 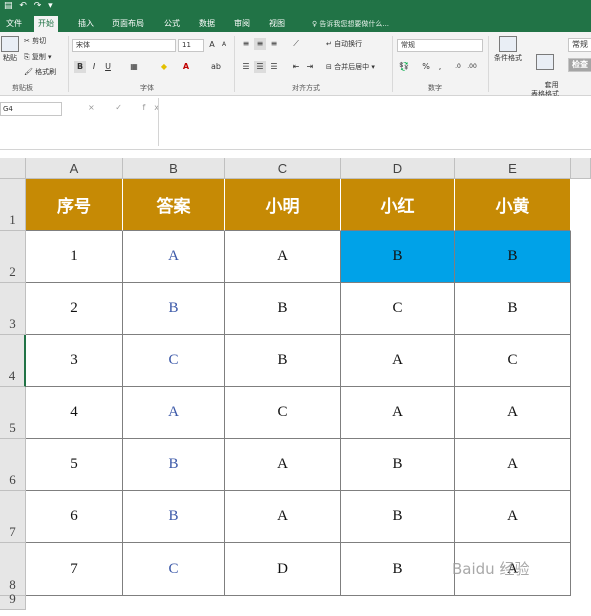 I want to click on italic-button: I, so click(x=94, y=67).